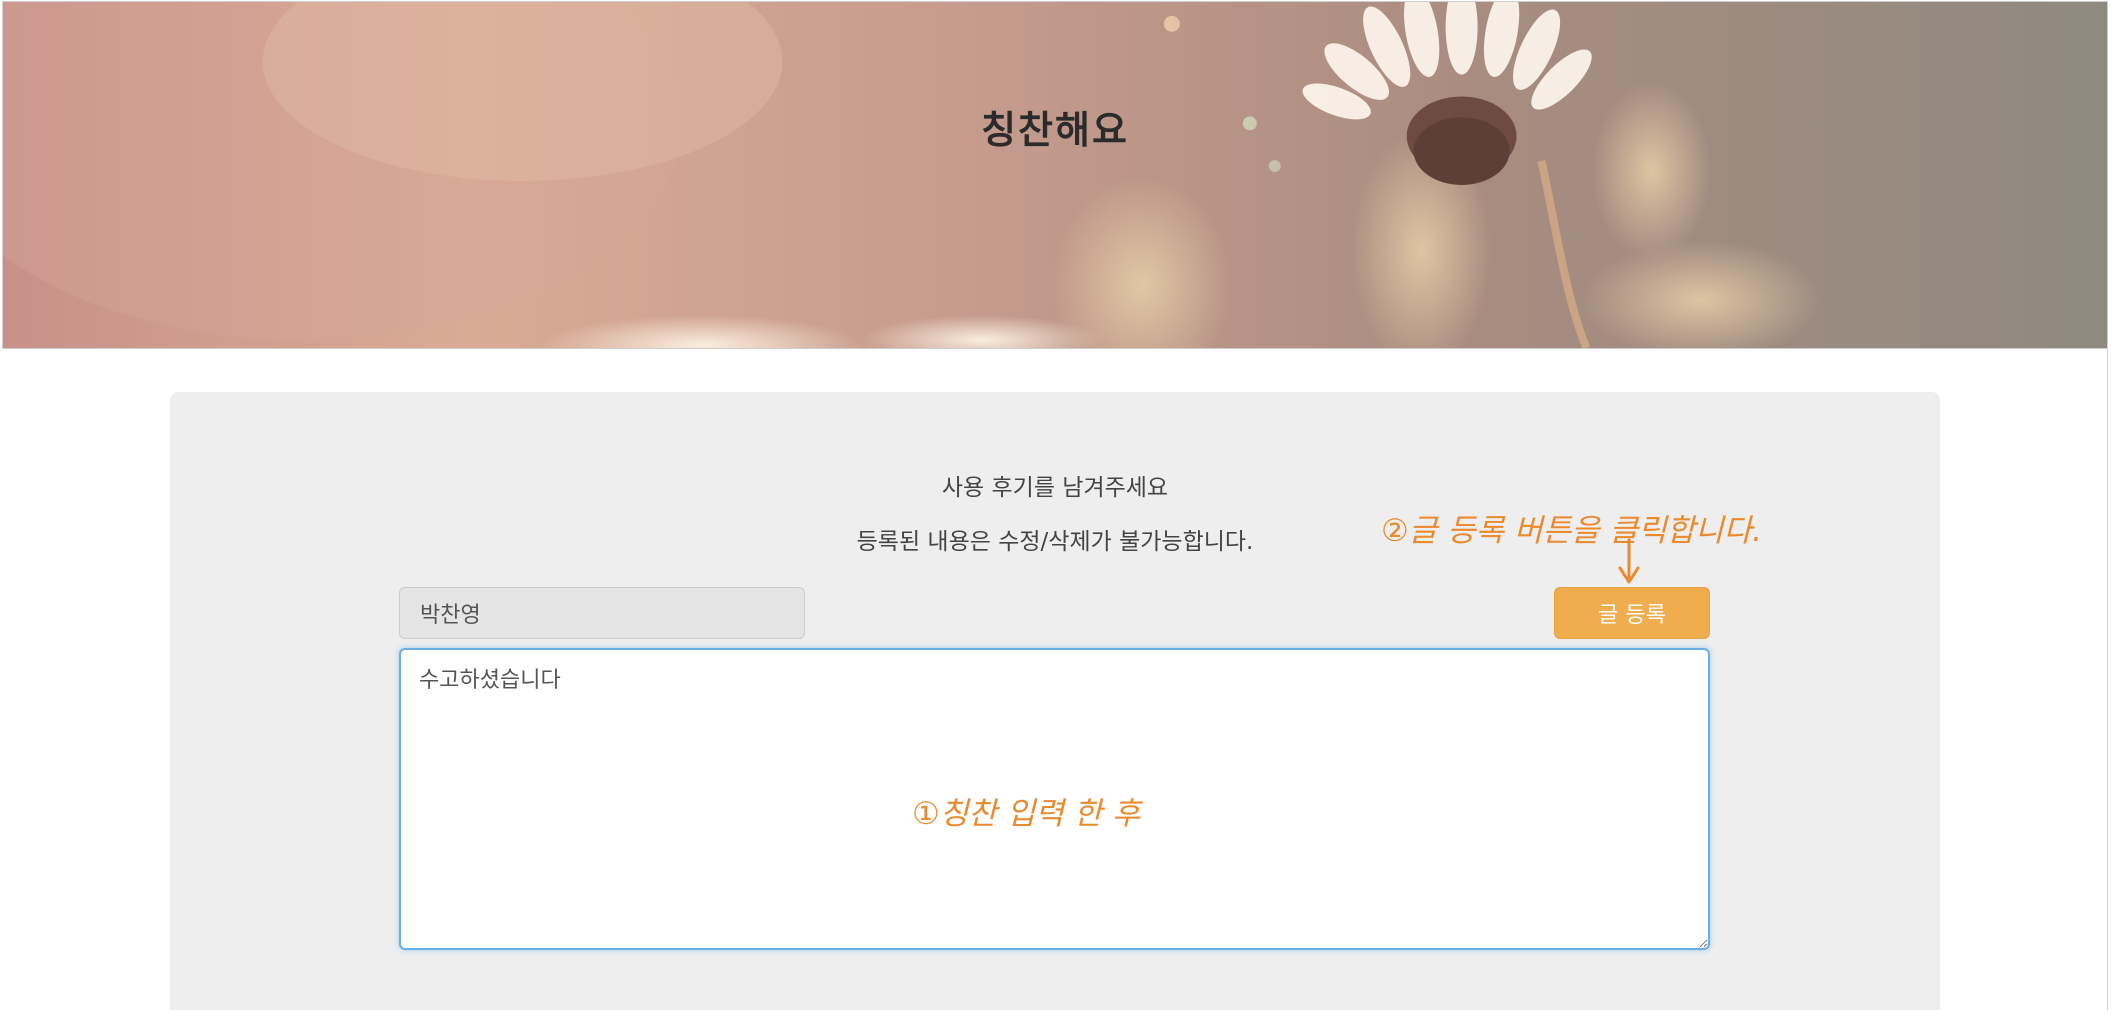 This screenshot has height=1010, width=2111. What do you see at coordinates (602, 613) in the screenshot?
I see `author-name-input` at bounding box center [602, 613].